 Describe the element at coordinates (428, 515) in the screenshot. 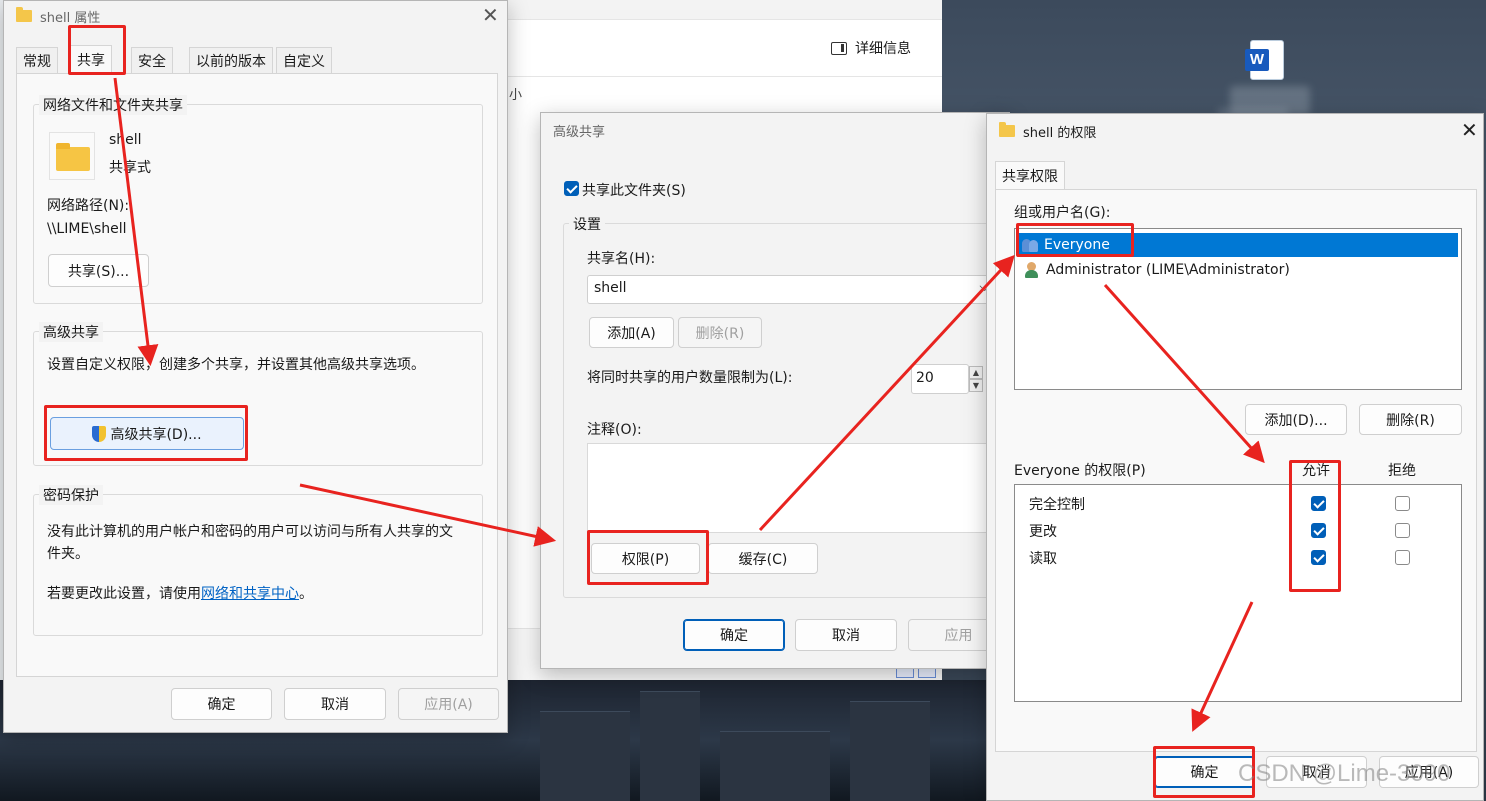

I see `arrow-advanced-to-dialog` at that location.